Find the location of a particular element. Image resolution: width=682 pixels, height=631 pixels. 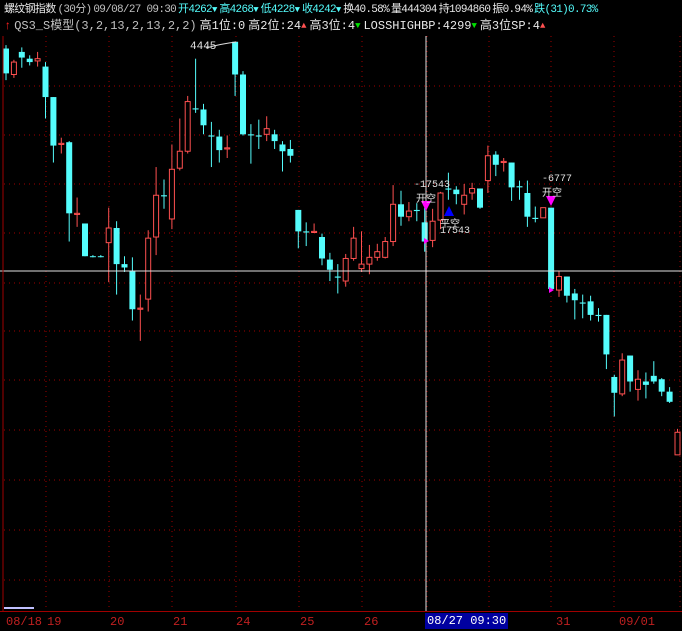

close-value: 收4242 is located at coordinates (319, 10).